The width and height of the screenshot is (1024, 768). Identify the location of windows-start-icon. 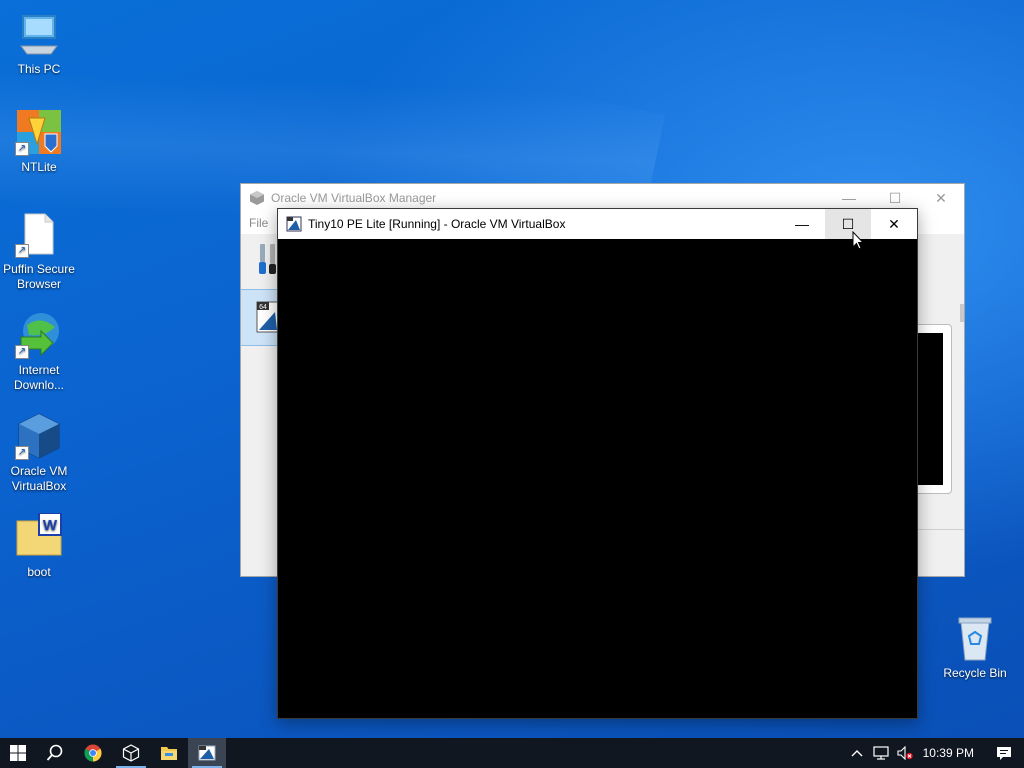
(18, 753).